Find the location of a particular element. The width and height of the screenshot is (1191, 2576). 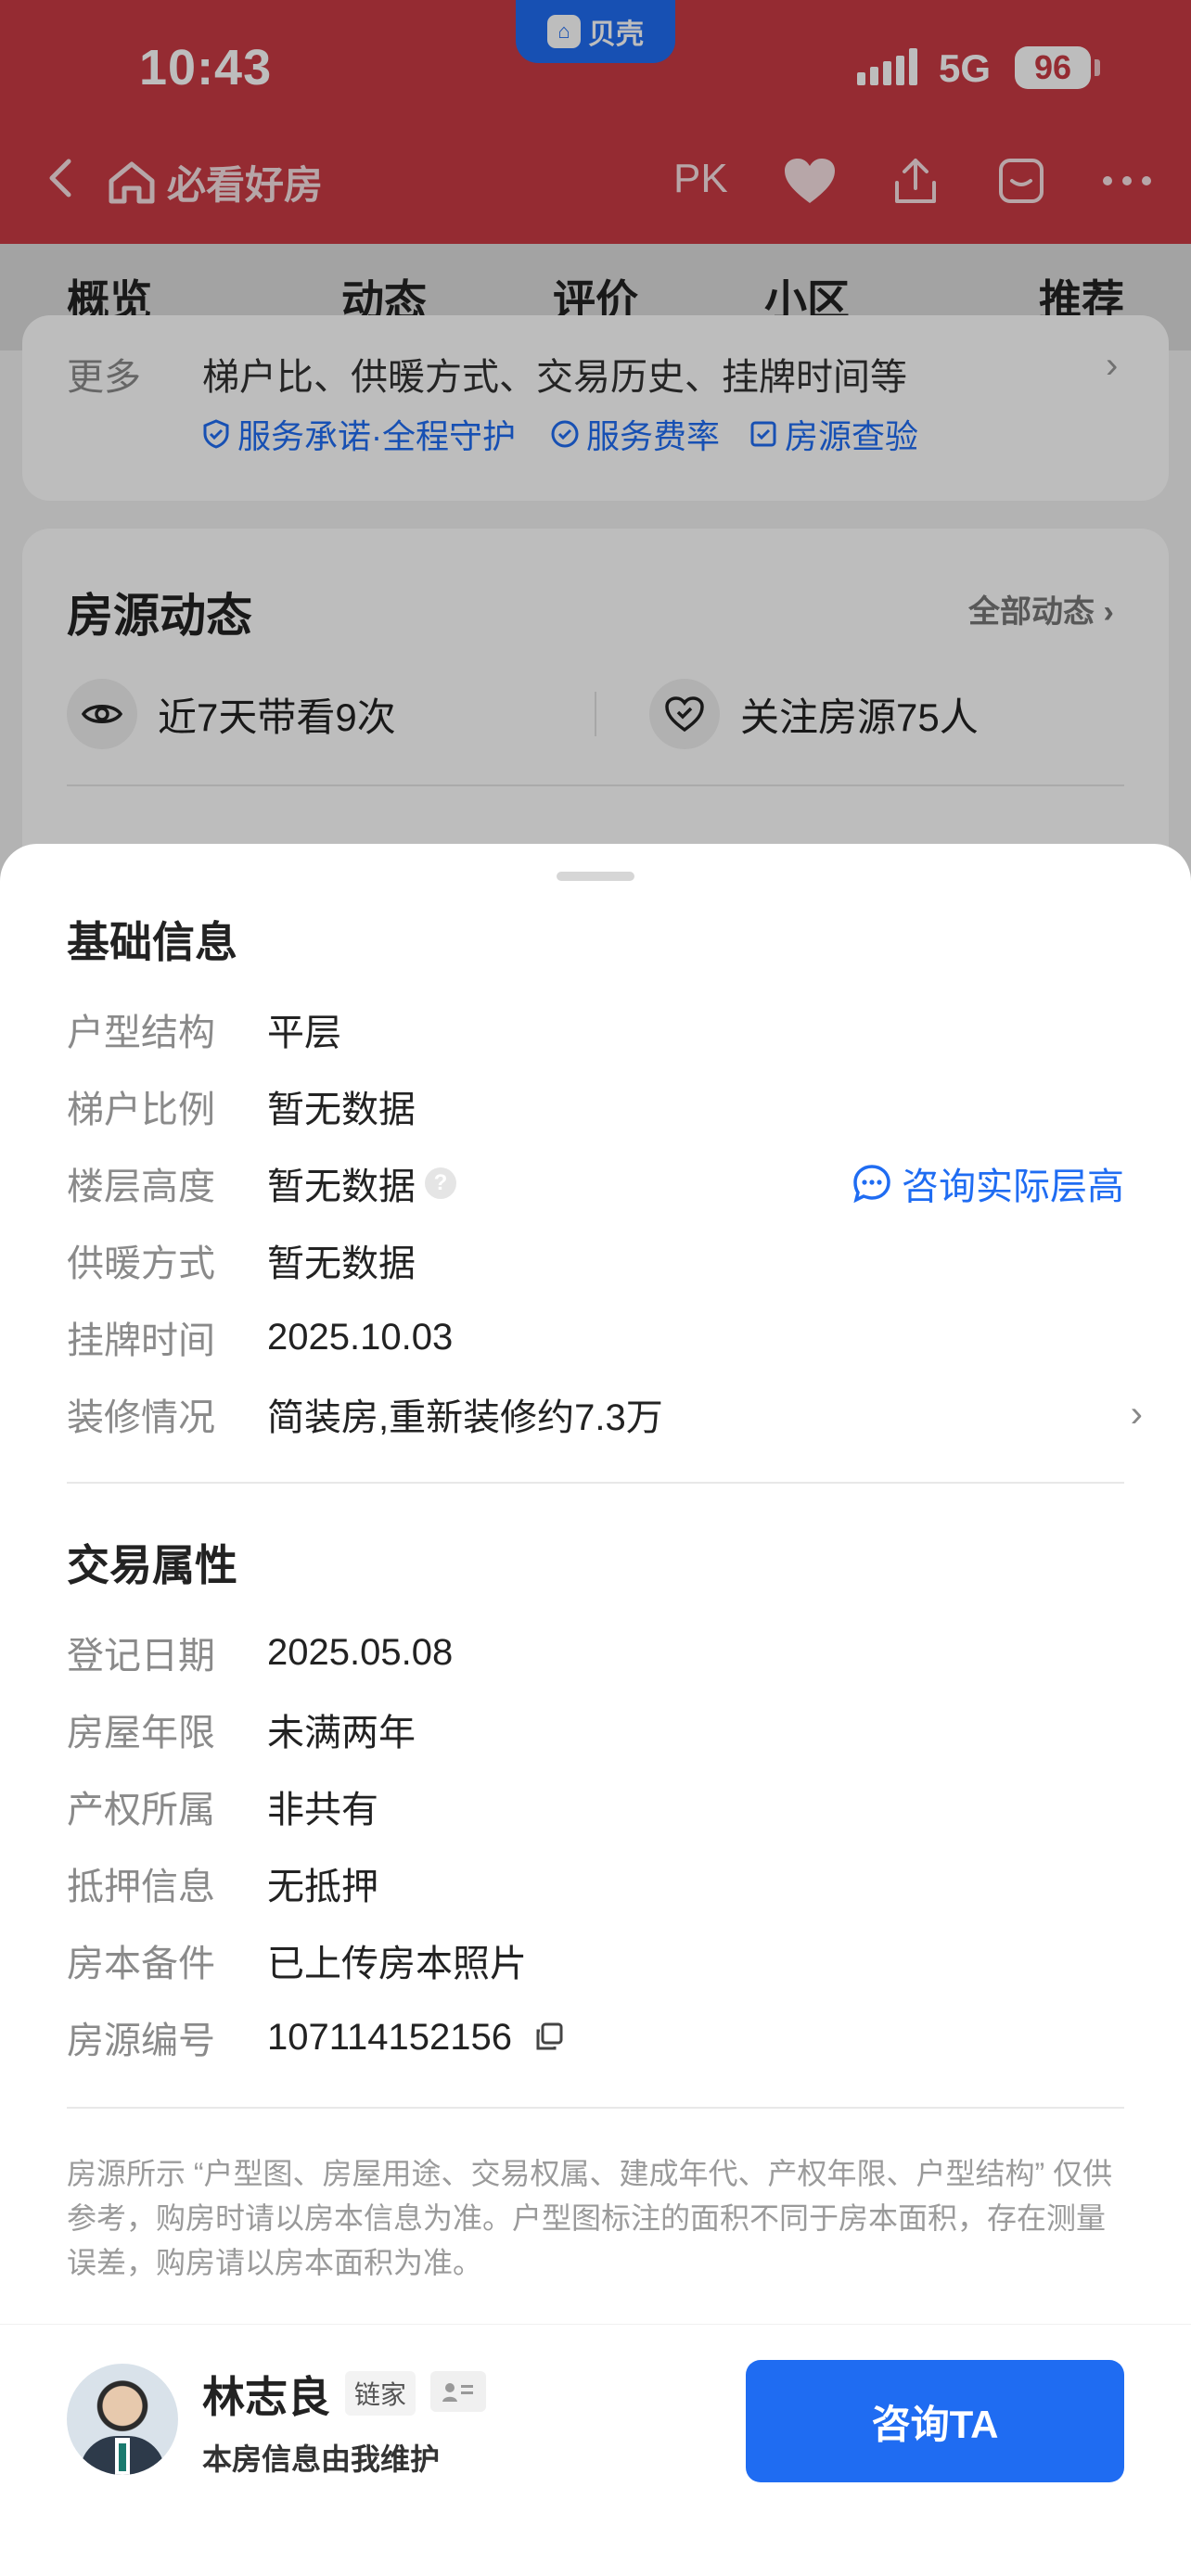

info-row-floor-height: 楼层高度 暂无数据 ? 咨询实际层高 is located at coordinates (595, 1183).